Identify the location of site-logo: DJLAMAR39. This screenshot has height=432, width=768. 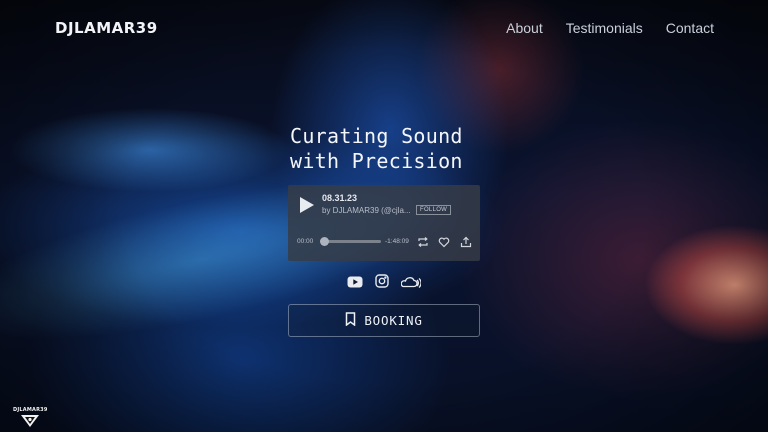
(106, 28).